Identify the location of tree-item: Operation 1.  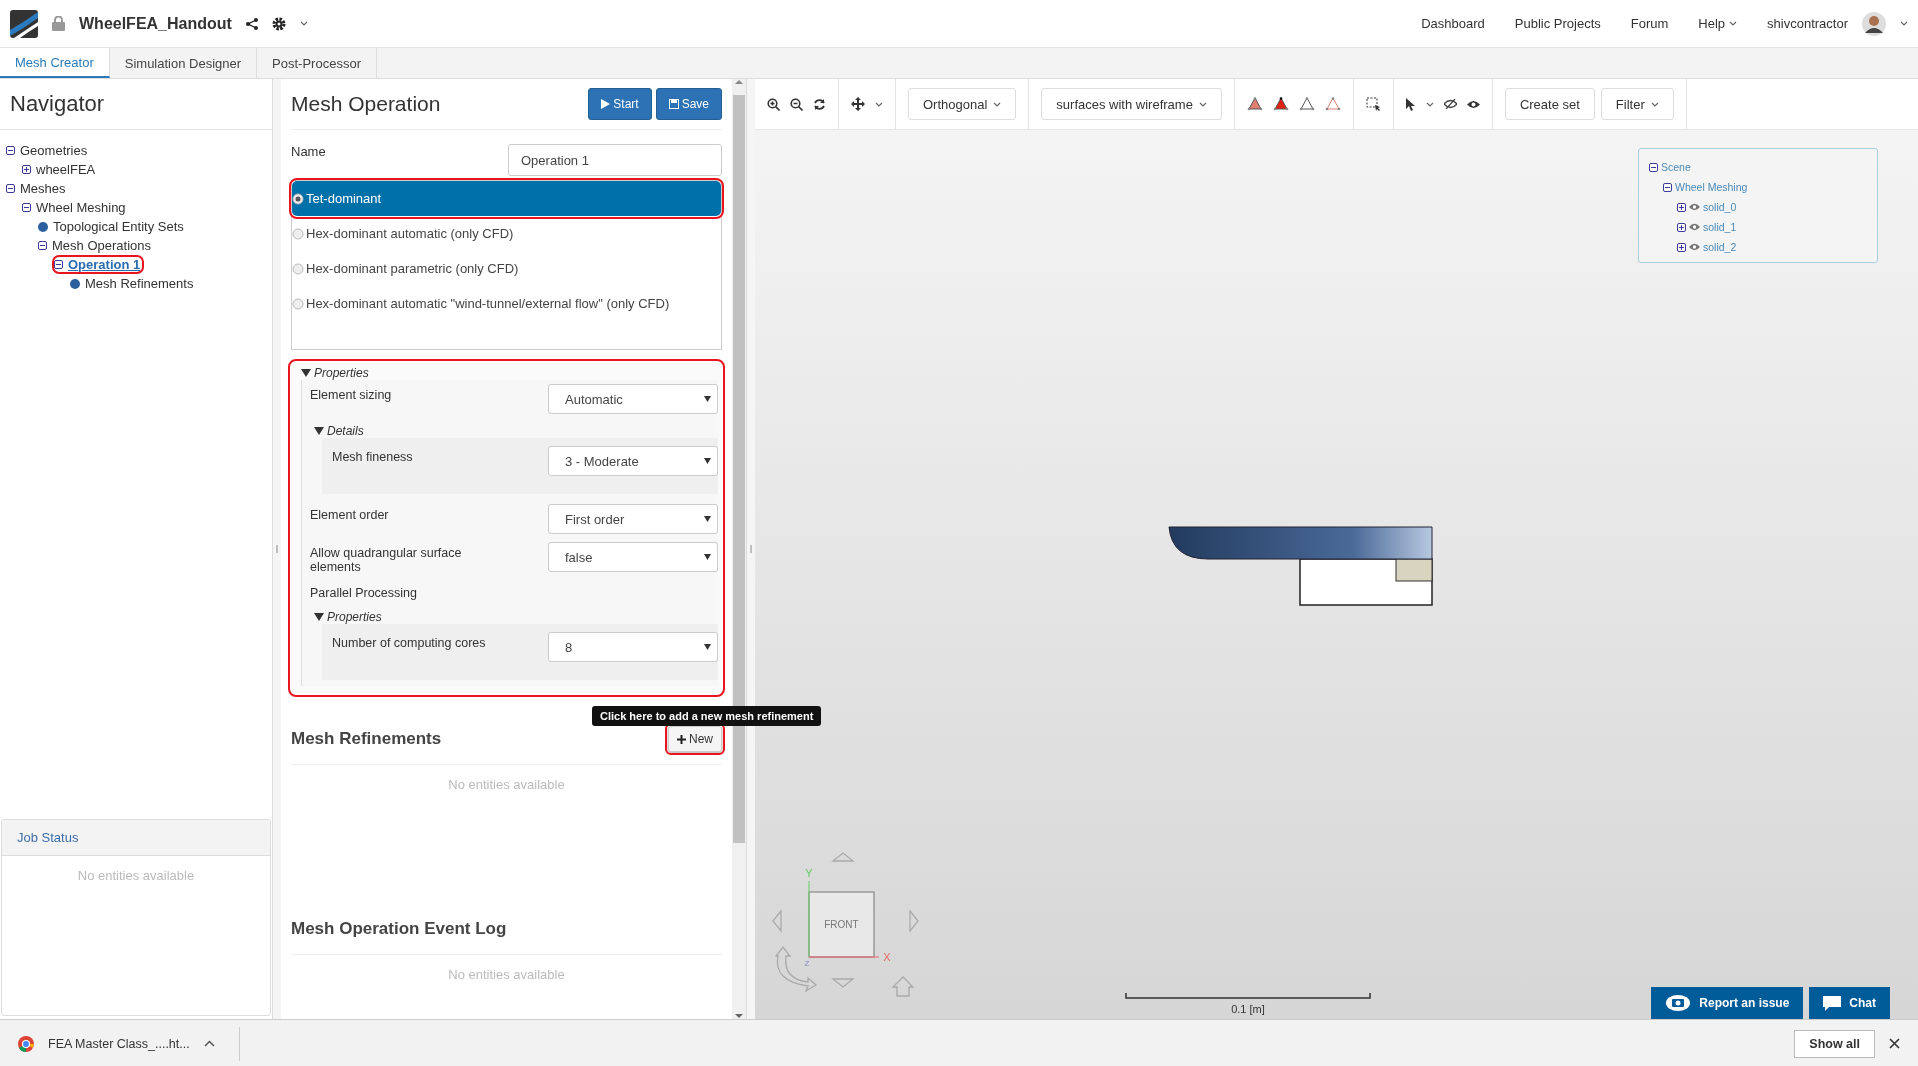
(104, 264).